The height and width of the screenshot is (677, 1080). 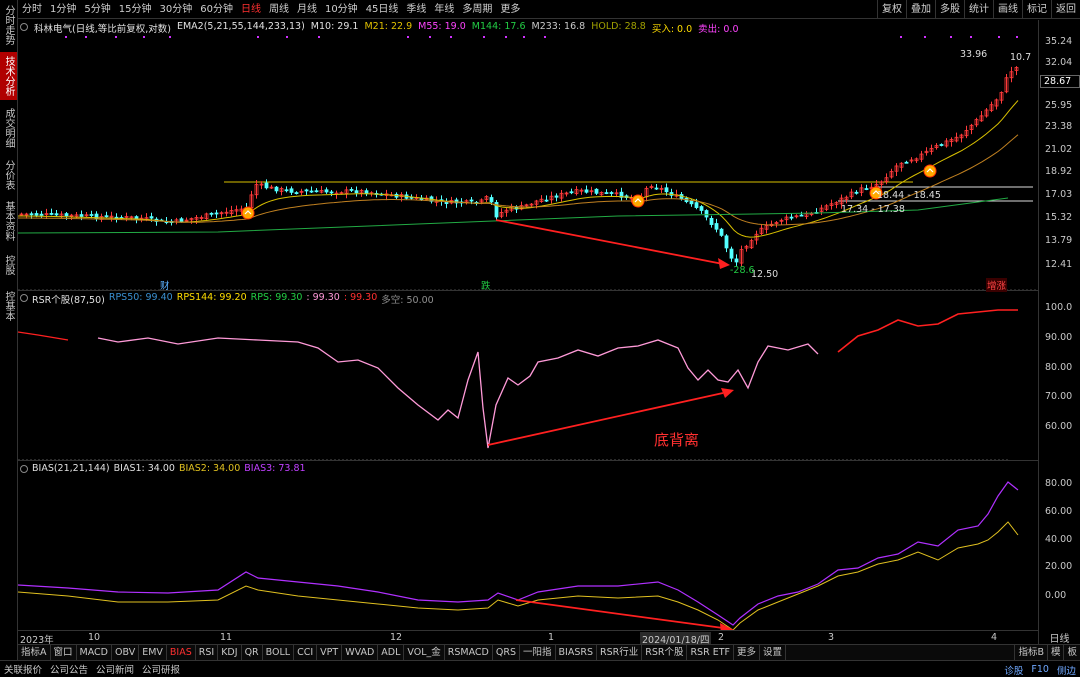 What do you see at coordinates (165, 285) in the screenshot?
I see `tag-cai: 财` at bounding box center [165, 285].